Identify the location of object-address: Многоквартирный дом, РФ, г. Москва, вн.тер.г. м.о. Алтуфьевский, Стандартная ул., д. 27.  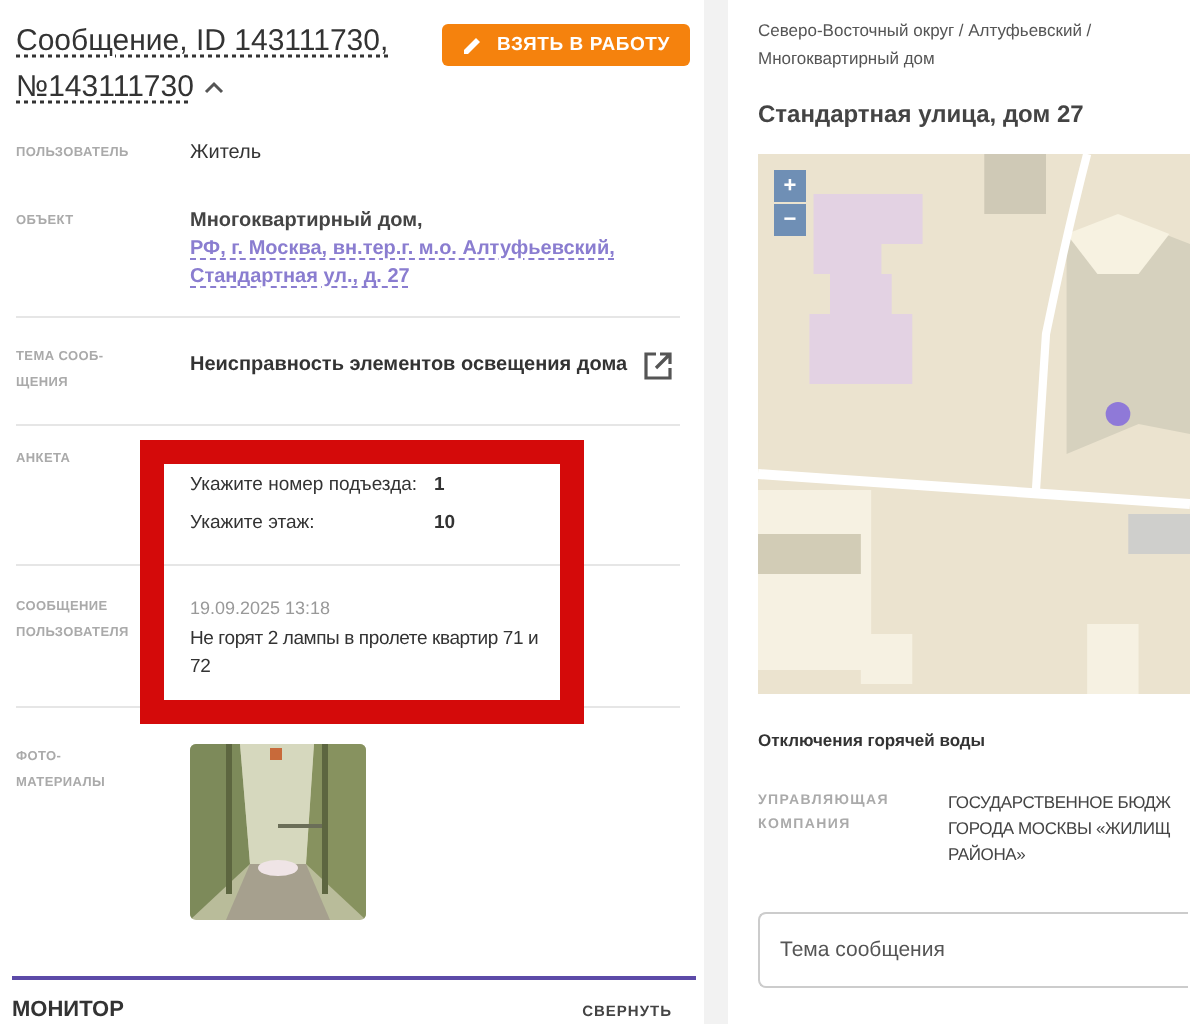
(435, 250).